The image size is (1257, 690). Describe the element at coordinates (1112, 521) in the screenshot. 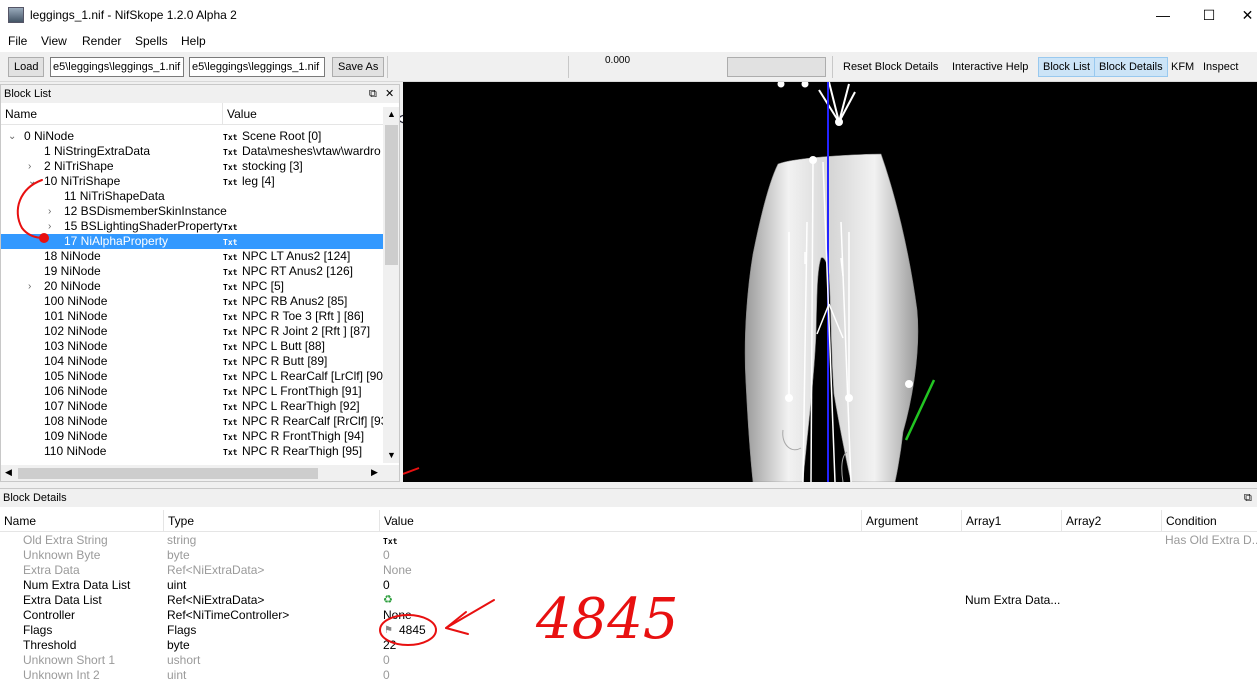

I see `details-column-array2: Array2` at that location.